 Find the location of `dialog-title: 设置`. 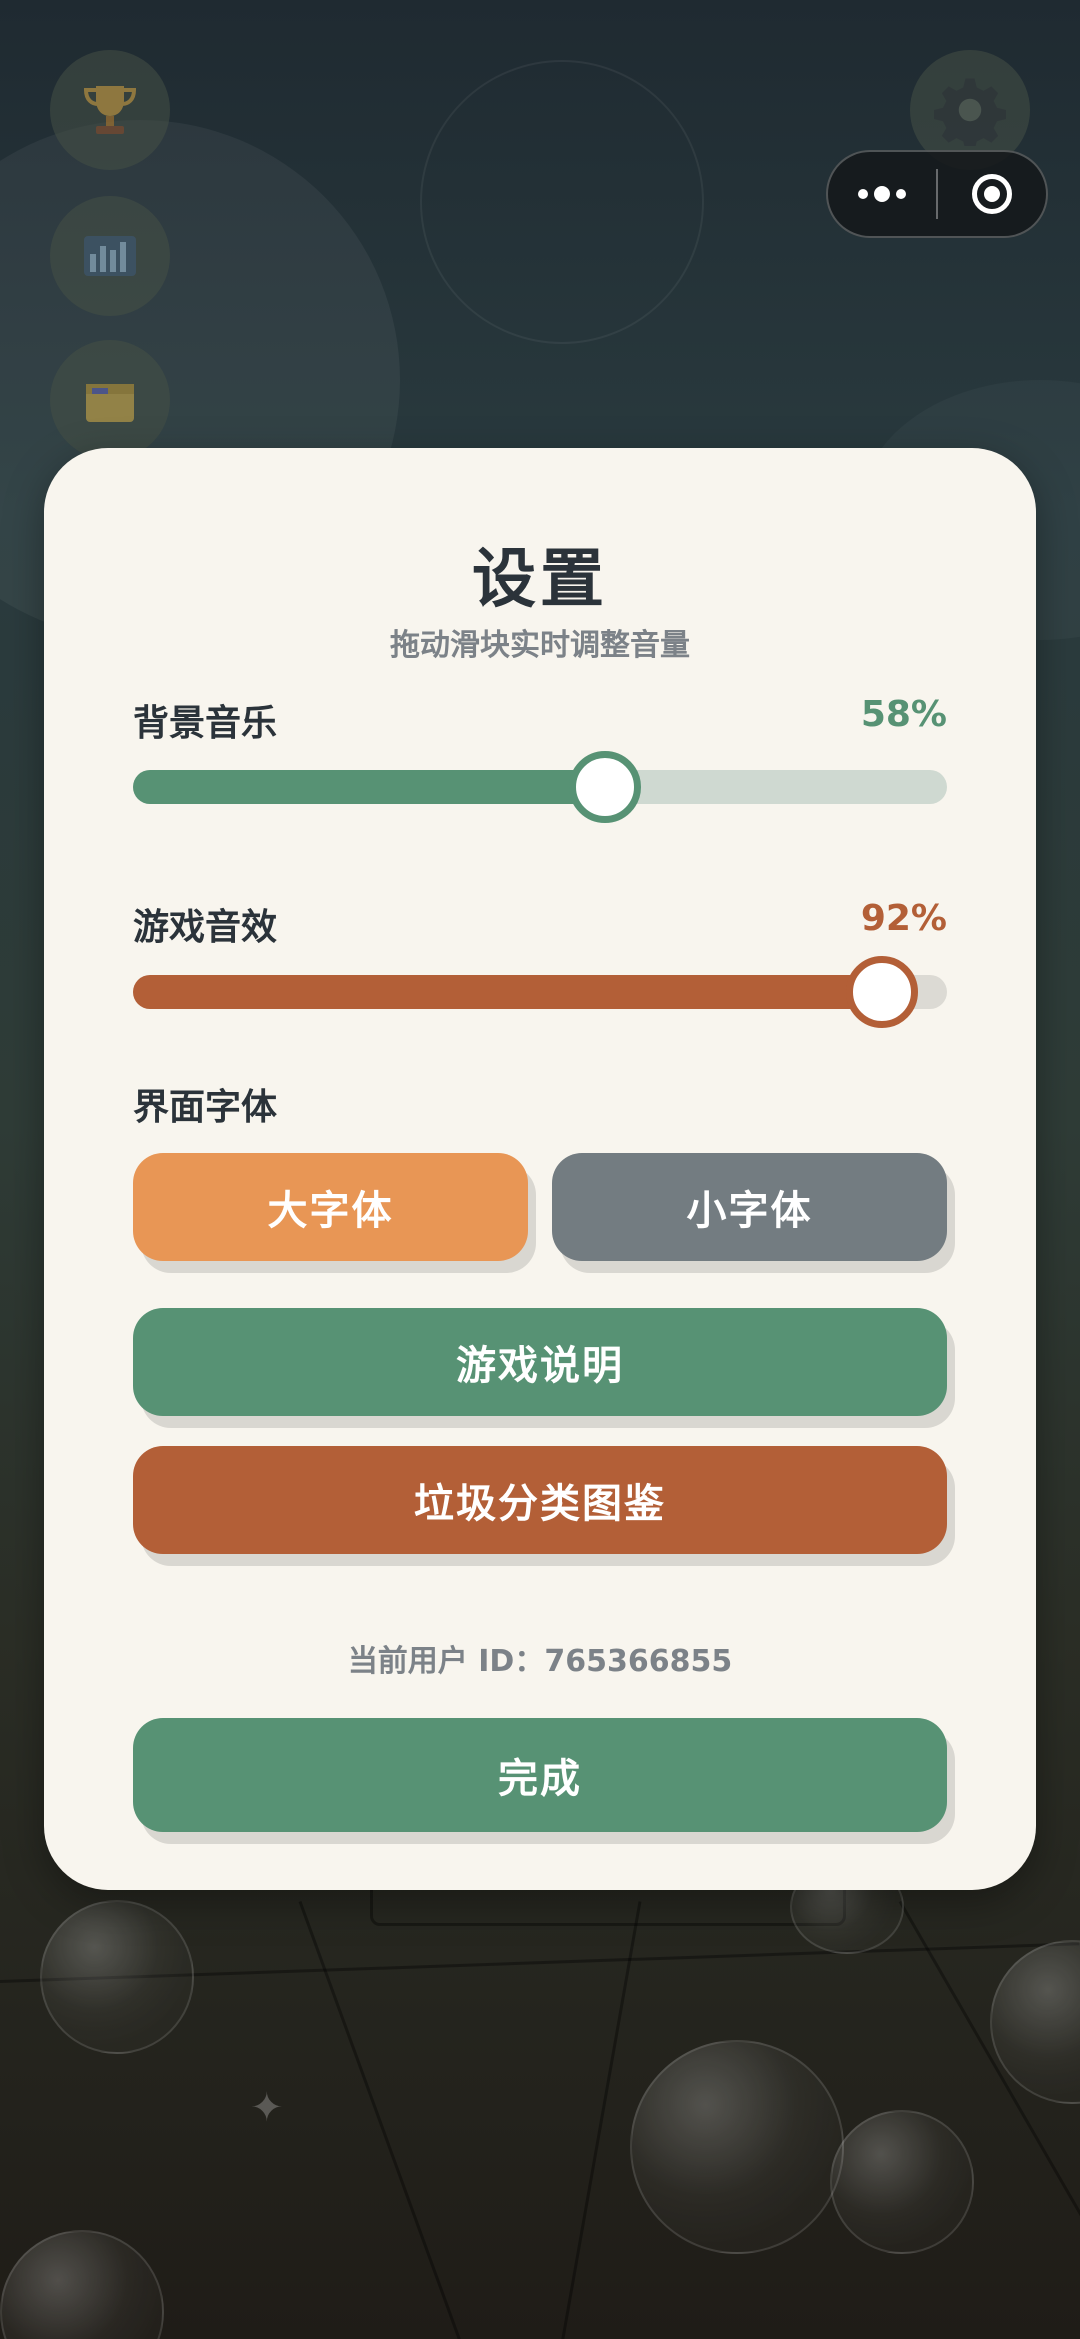

dialog-title: 设置 is located at coordinates (540, 580).